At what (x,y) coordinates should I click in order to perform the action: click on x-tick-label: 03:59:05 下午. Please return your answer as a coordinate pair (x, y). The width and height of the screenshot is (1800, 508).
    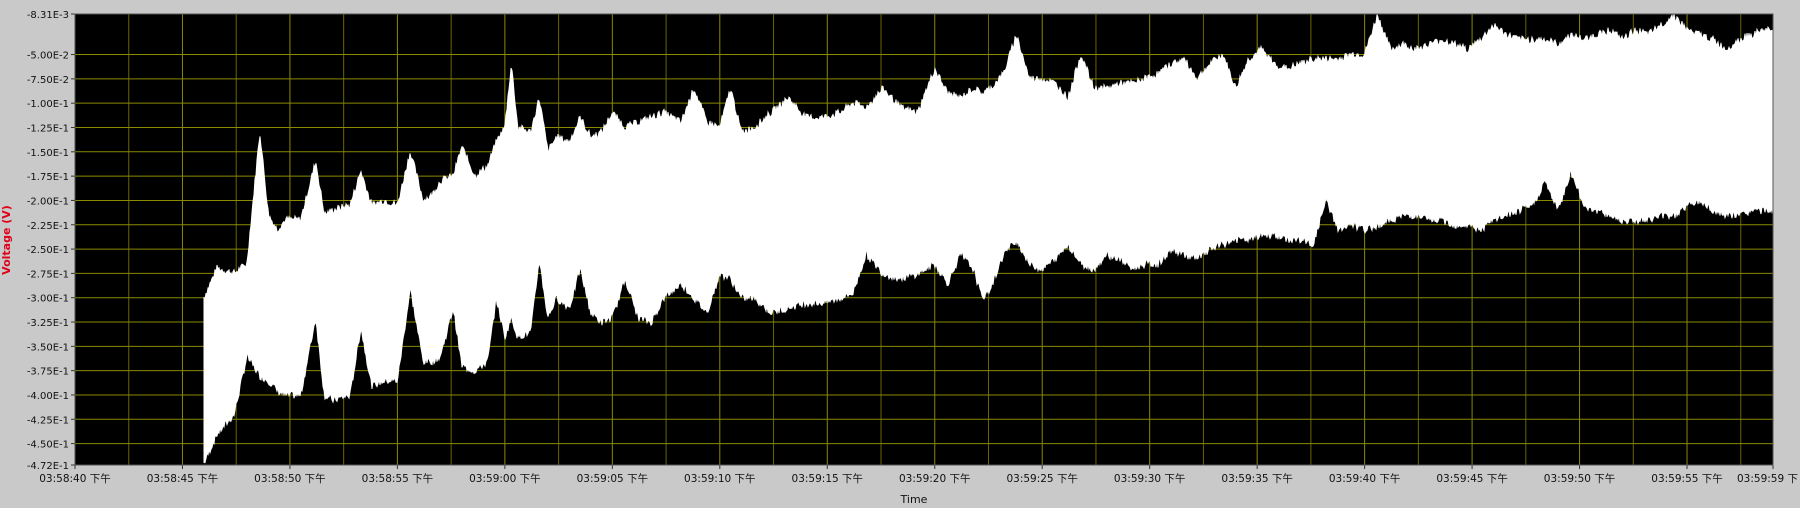
    Looking at the image, I should click on (613, 478).